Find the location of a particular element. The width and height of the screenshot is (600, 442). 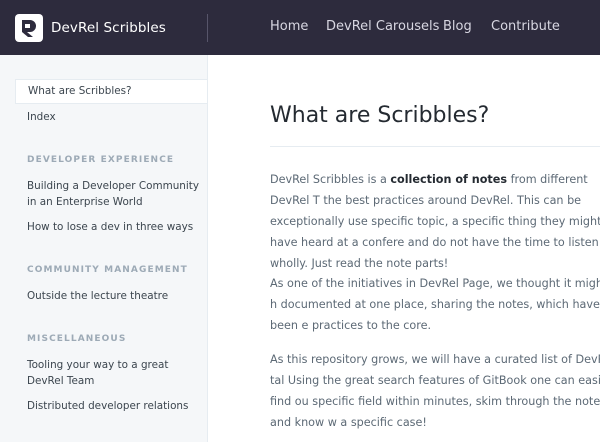

nav-contribute-link: Contribute is located at coordinates (525, 26).